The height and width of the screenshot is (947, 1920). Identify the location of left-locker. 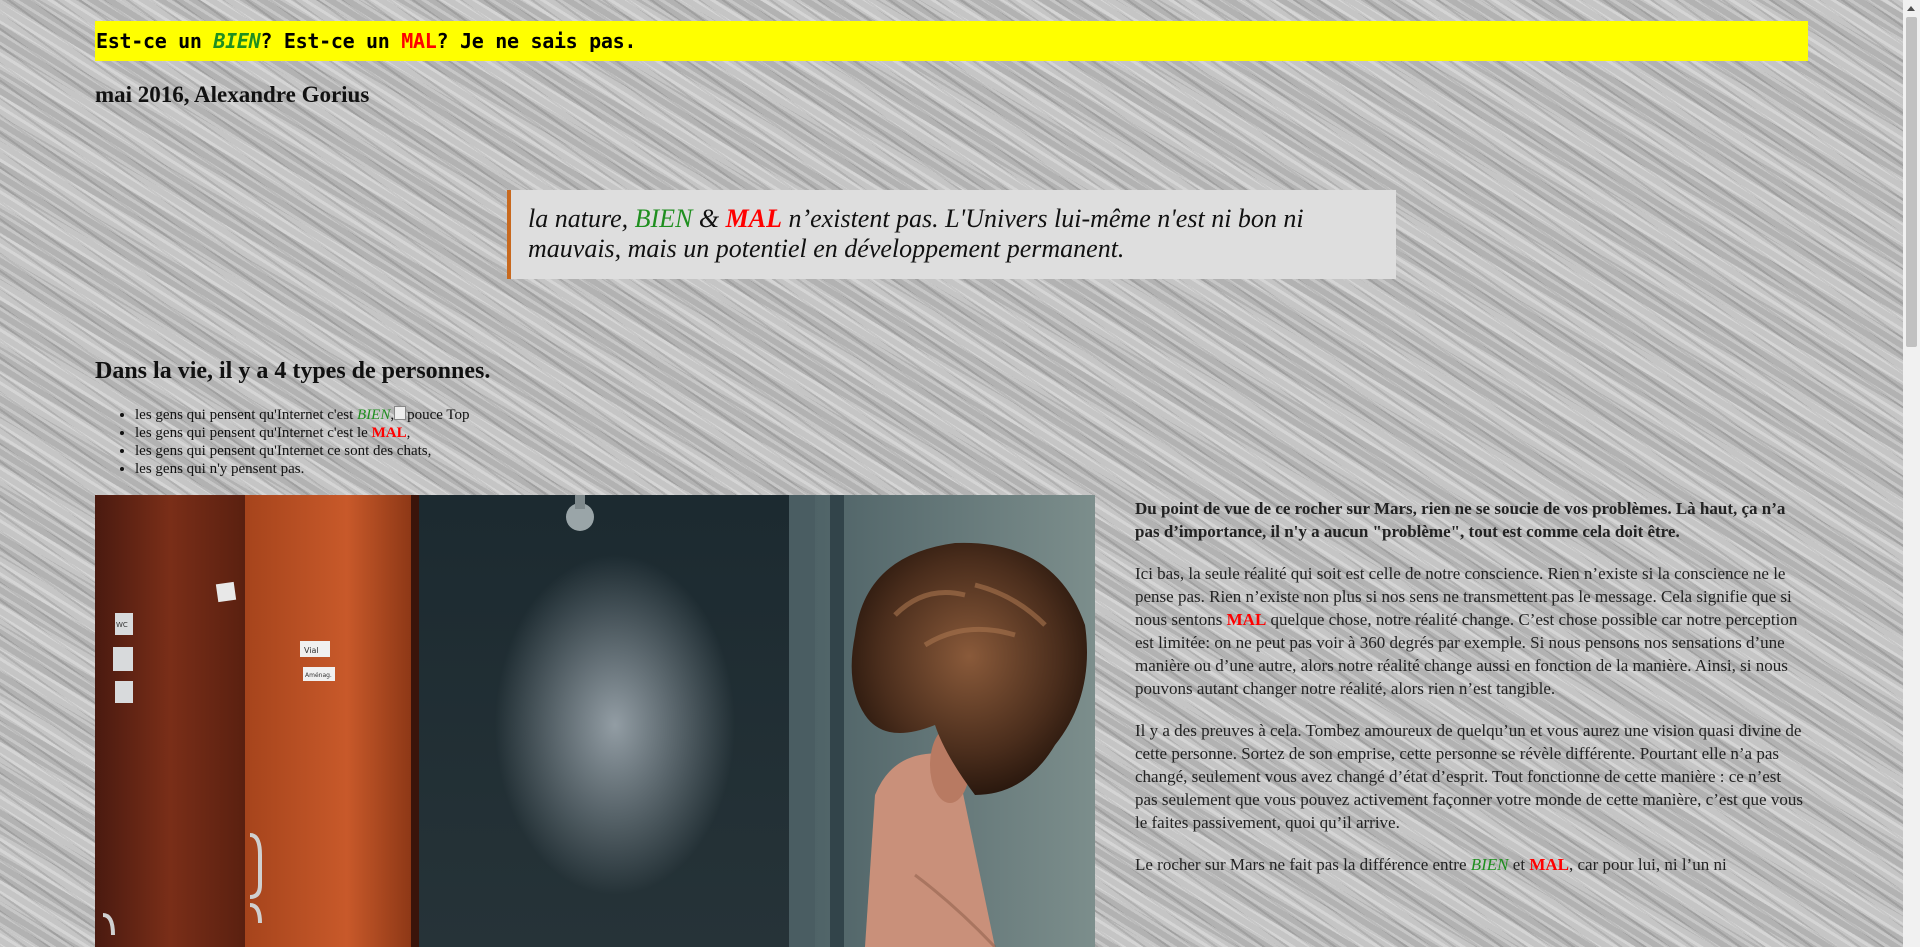
(170, 721).